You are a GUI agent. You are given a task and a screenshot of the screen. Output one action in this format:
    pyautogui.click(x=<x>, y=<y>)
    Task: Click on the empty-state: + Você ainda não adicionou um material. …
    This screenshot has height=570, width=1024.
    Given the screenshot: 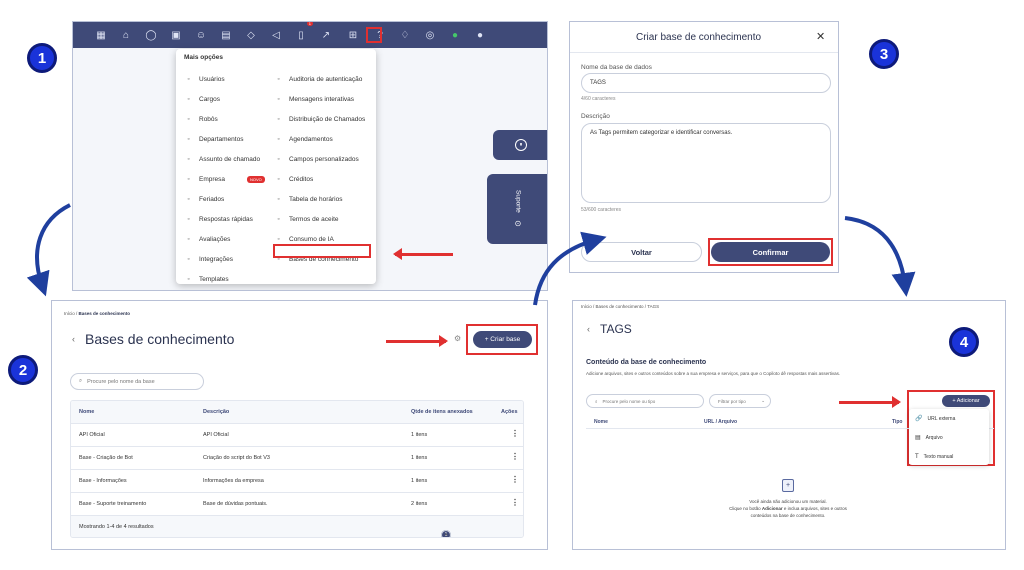 What is the action you would take?
    pyautogui.click(x=788, y=499)
    